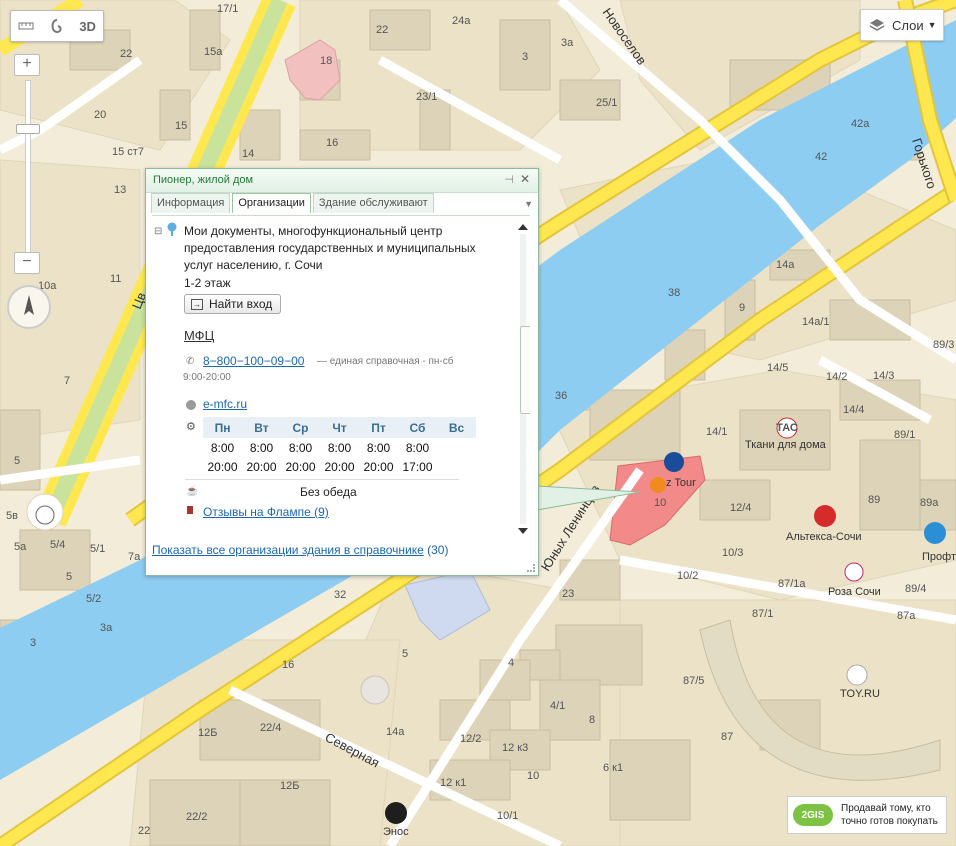  I want to click on building-number: 3а, so click(567, 43).